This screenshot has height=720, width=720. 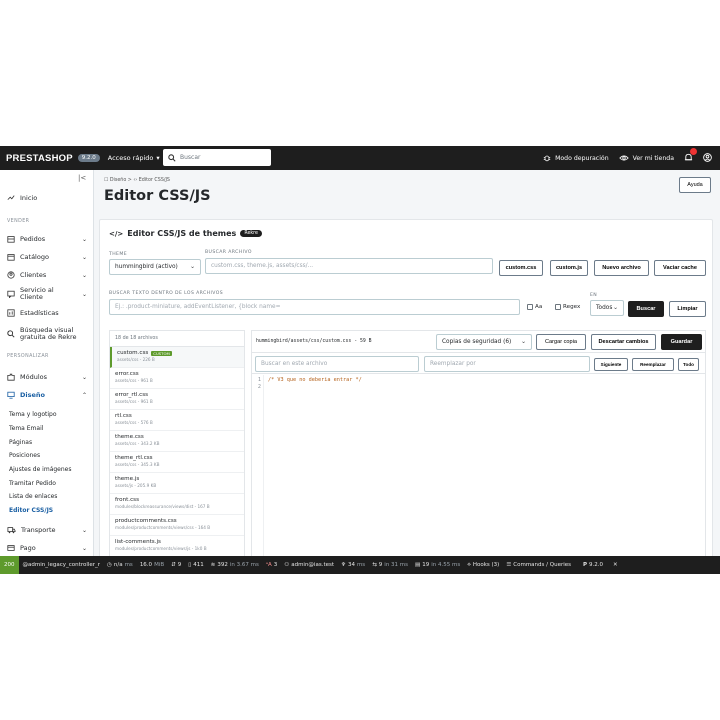 What do you see at coordinates (137, 443) in the screenshot?
I see `file-path: assets/css - 343.2 KB` at bounding box center [137, 443].